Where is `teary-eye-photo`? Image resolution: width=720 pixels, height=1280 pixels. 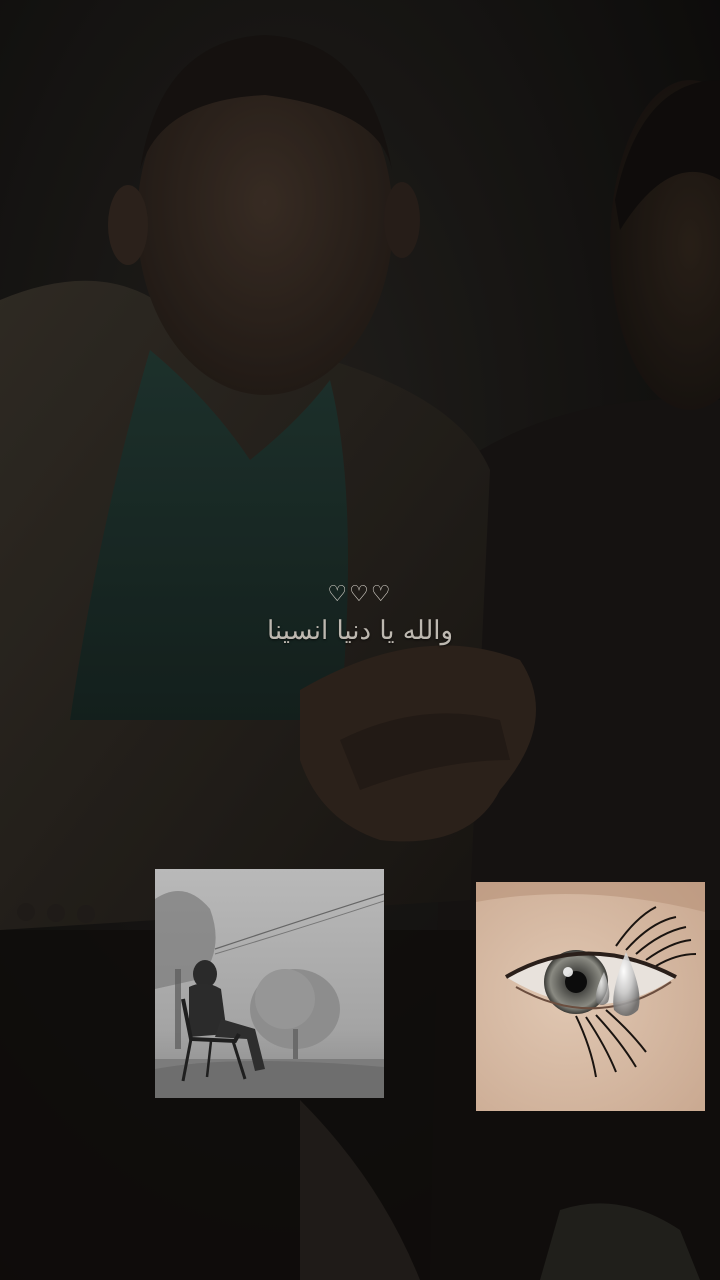 teary-eye-photo is located at coordinates (590, 996).